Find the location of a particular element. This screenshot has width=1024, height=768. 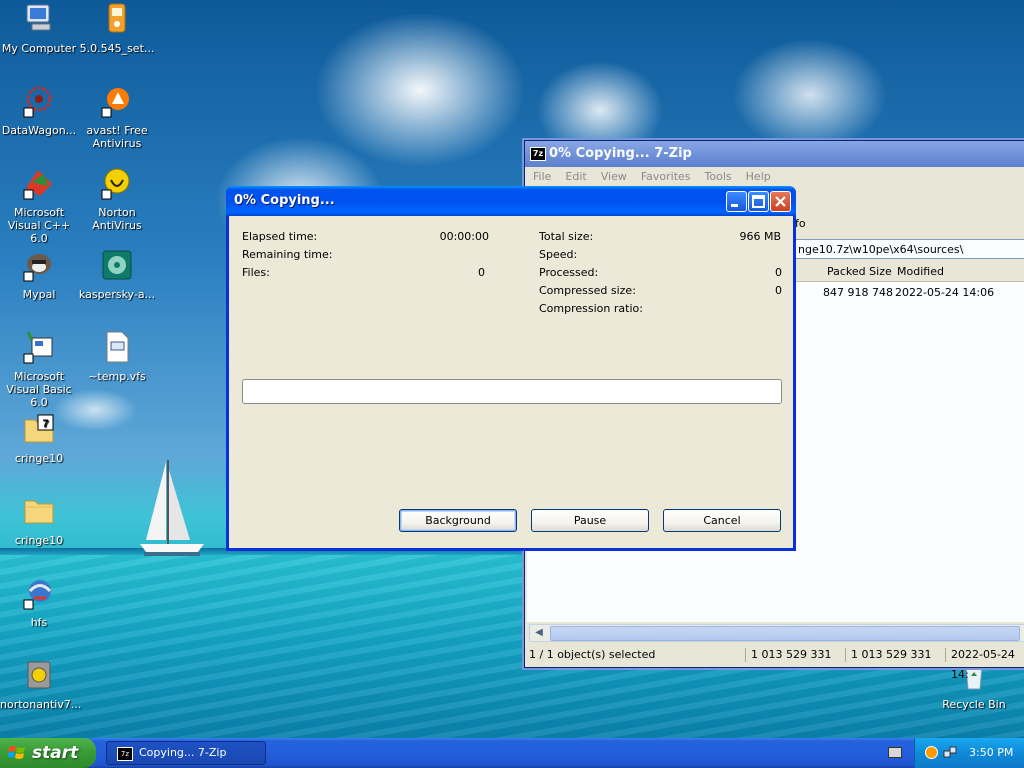

desktop-icon-cringe10-folder: cringe10 is located at coordinates (39, 520).